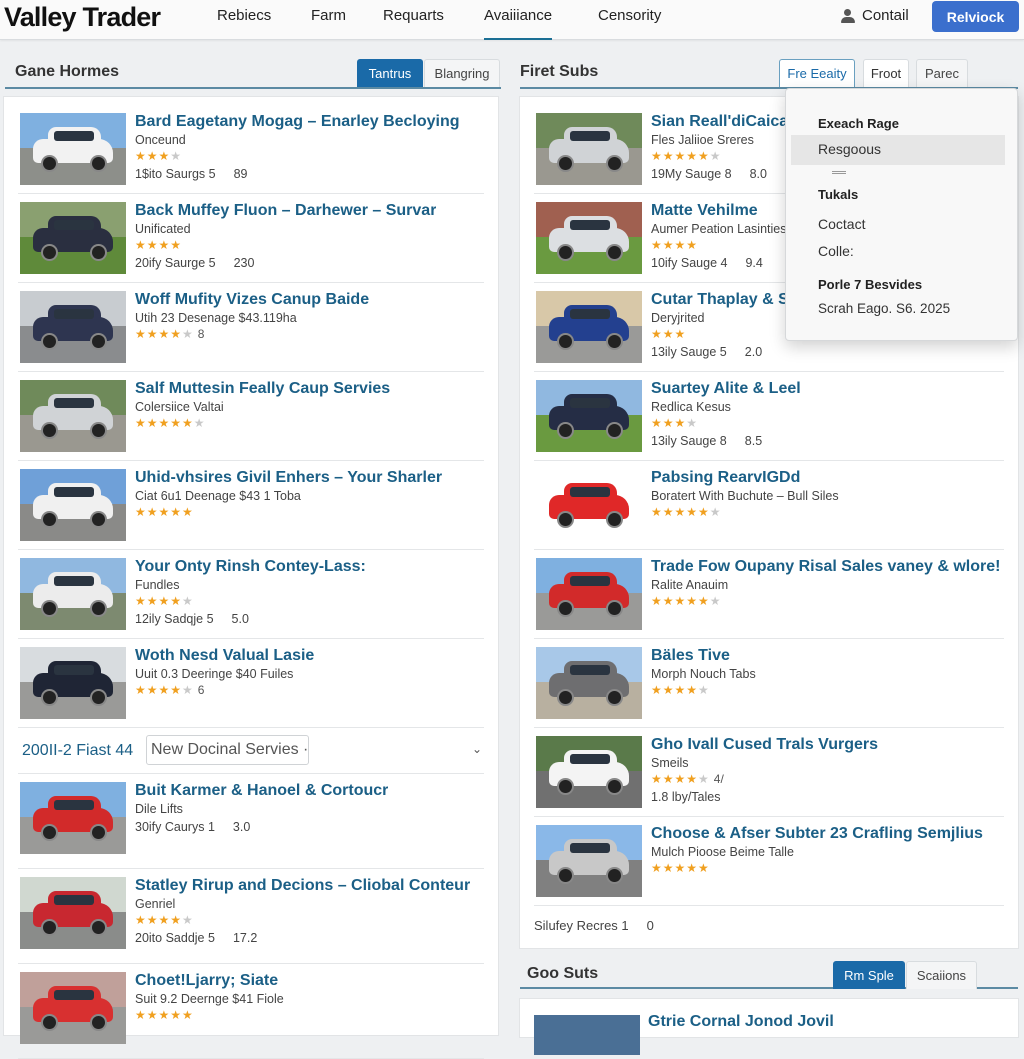 This screenshot has height=1059, width=1024. Describe the element at coordinates (629, 23) in the screenshot. I see `nav-item-5: Censority` at that location.